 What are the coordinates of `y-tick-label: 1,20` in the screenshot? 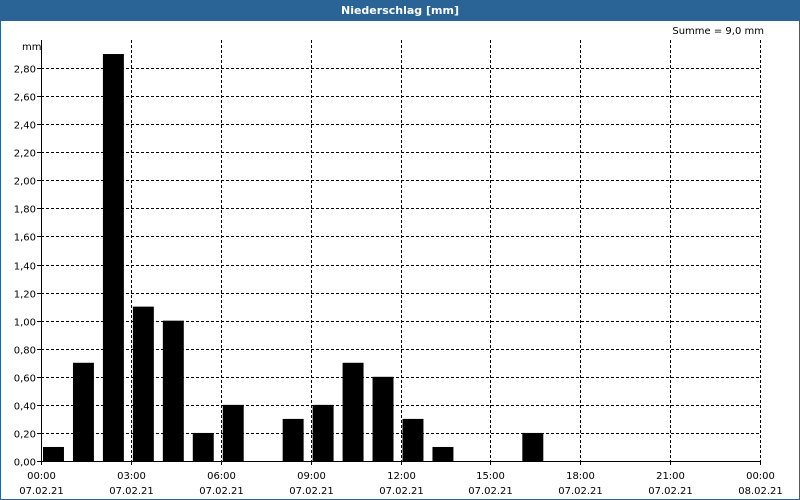 It's located at (25, 295).